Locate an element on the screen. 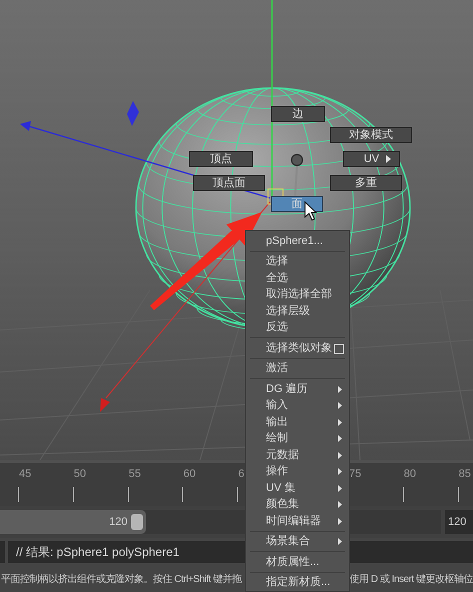  menu-item-label: DG 遍历 is located at coordinates (287, 389).